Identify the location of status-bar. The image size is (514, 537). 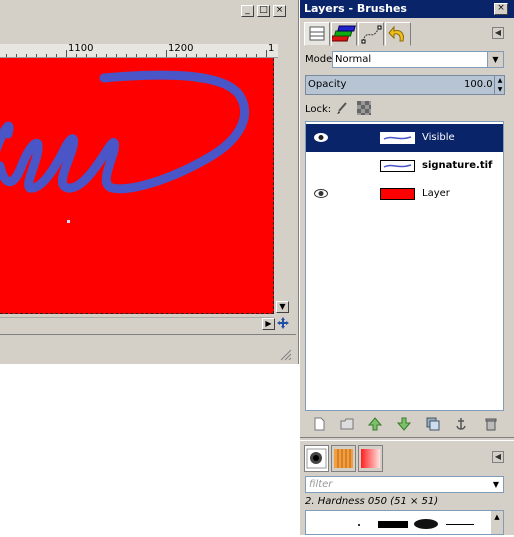
(148, 348).